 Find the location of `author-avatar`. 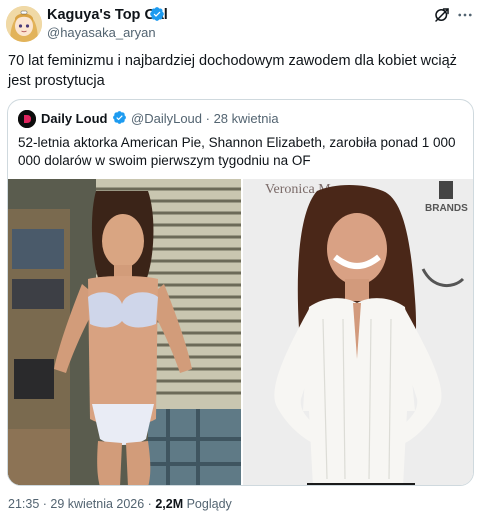

author-avatar is located at coordinates (24, 24).